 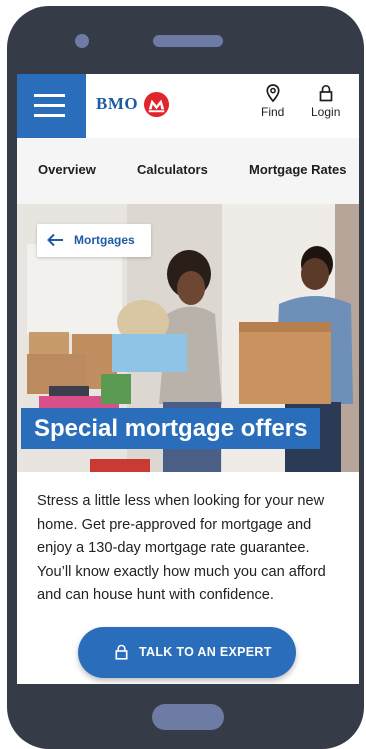 What do you see at coordinates (188, 41) in the screenshot?
I see `speaker-slot` at bounding box center [188, 41].